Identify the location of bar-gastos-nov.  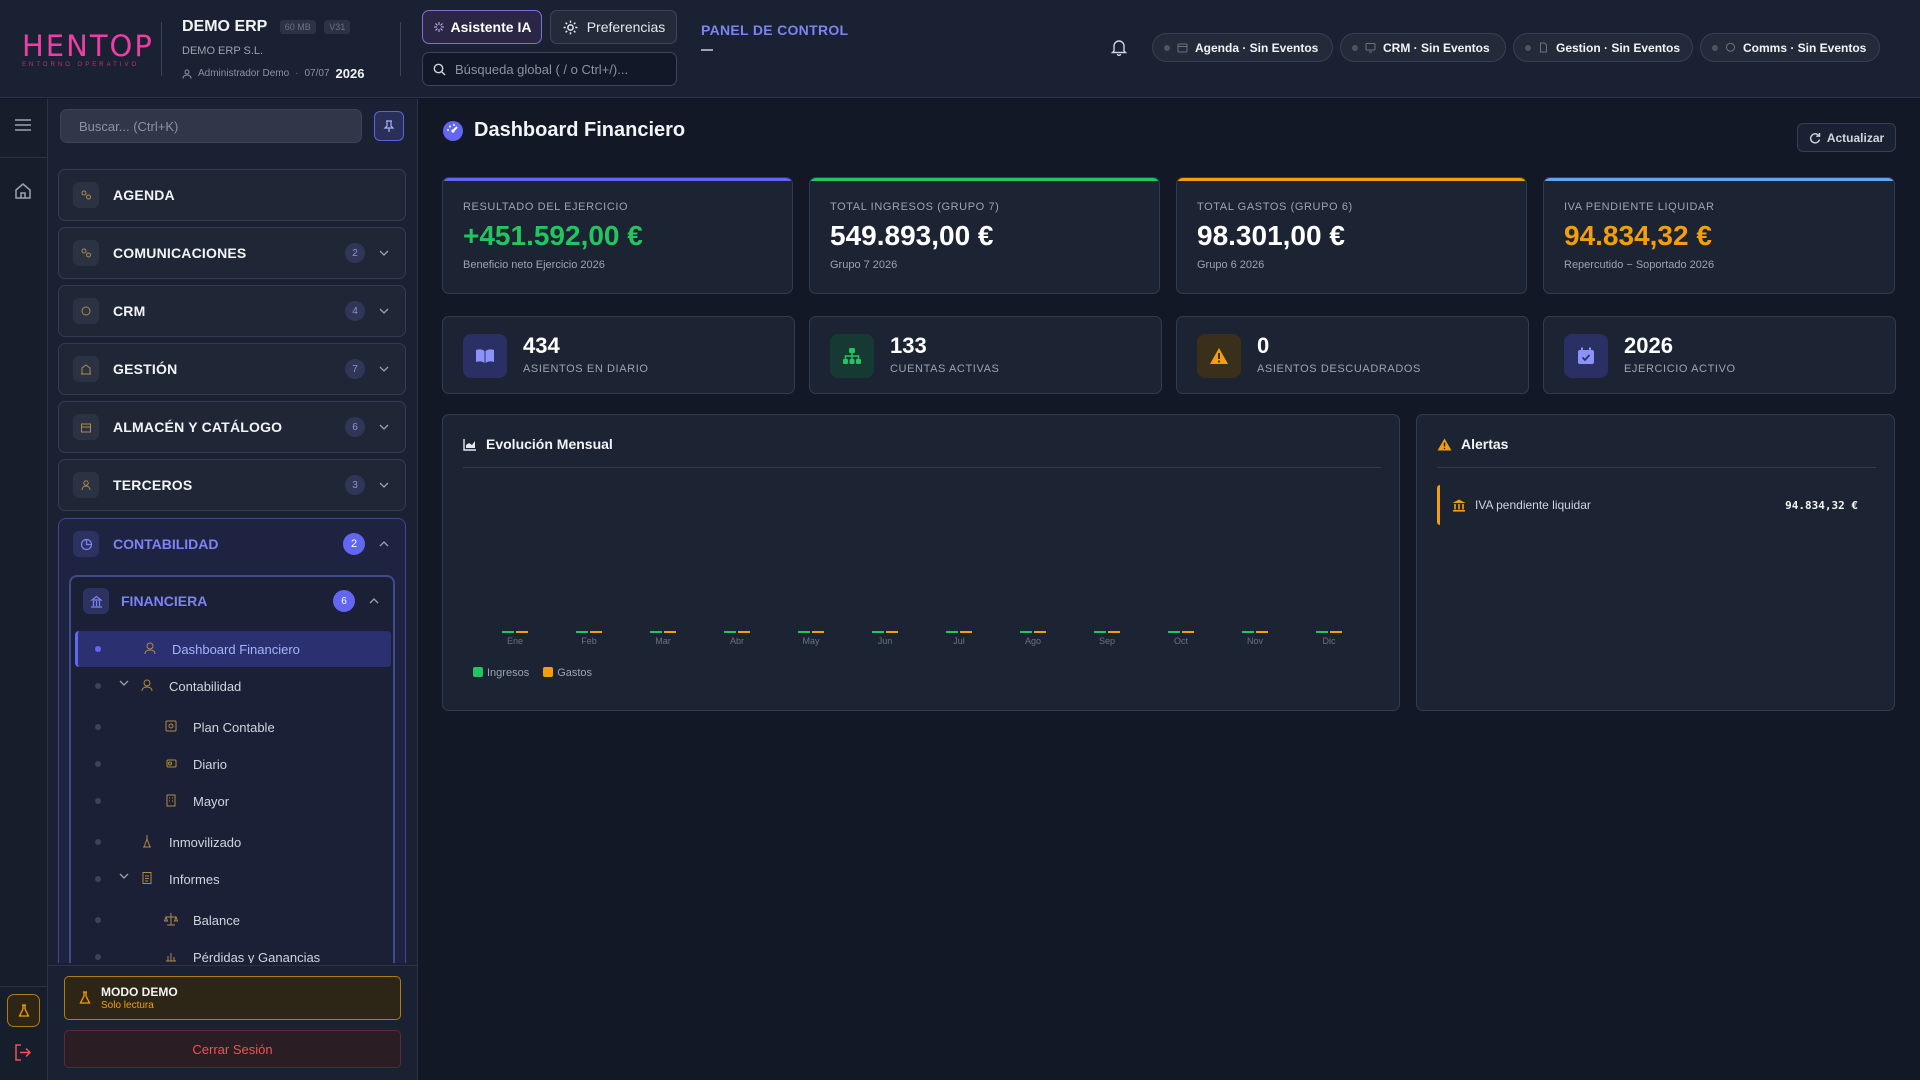
(1262, 632).